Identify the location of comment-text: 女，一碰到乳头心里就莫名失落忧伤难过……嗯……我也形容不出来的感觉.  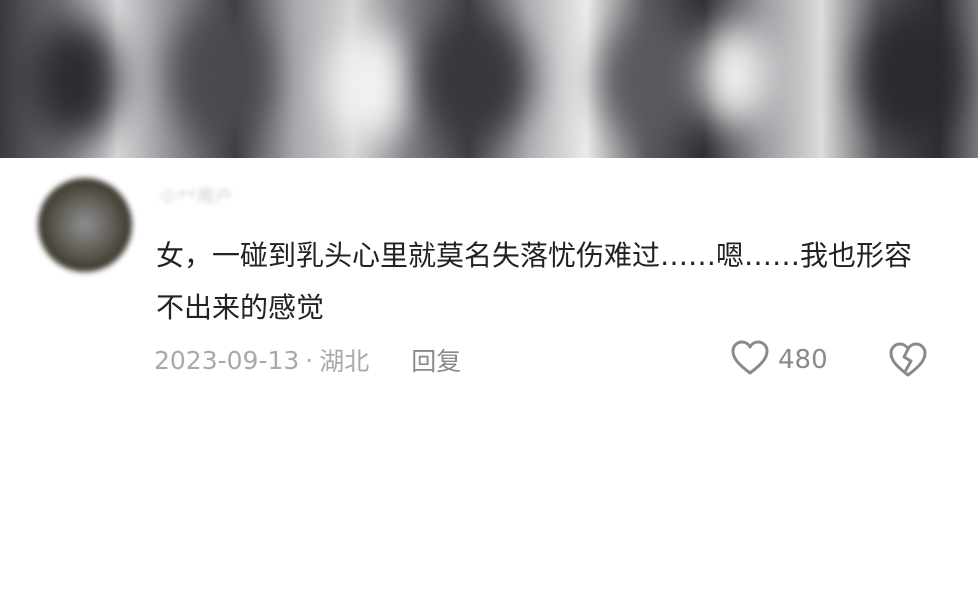
(534, 281).